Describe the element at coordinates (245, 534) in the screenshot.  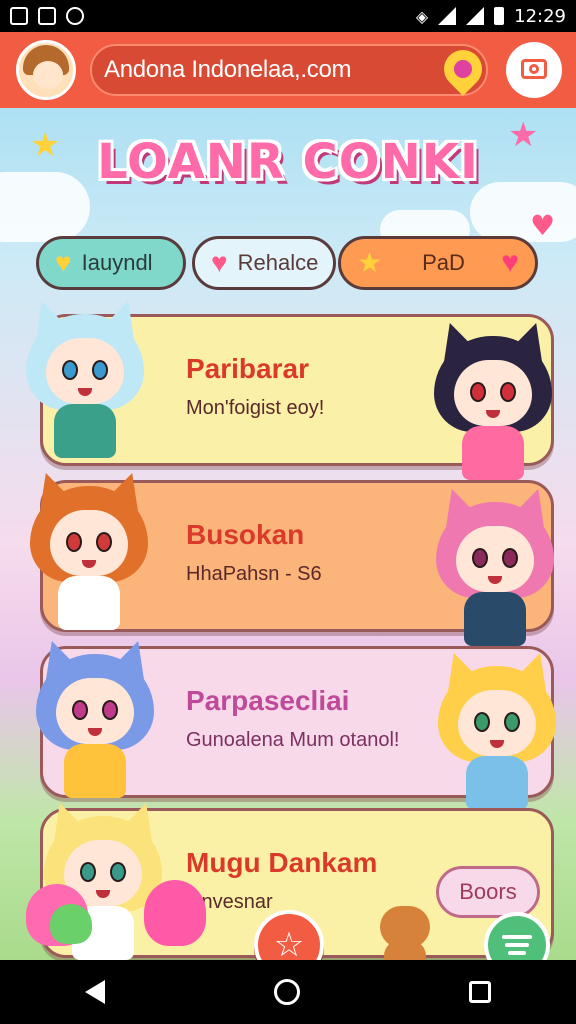
I see `card-title: Busokan` at that location.